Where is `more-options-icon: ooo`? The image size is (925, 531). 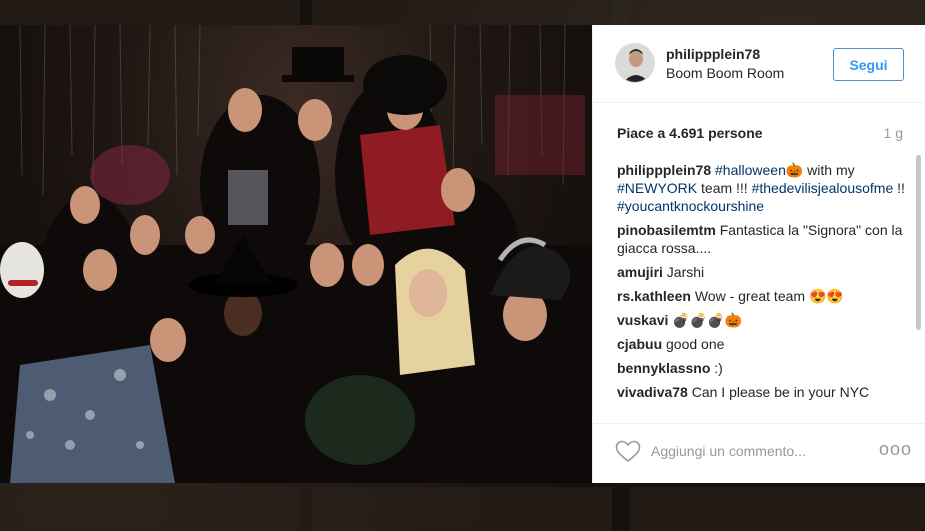 more-options-icon: ooo is located at coordinates (895, 450).